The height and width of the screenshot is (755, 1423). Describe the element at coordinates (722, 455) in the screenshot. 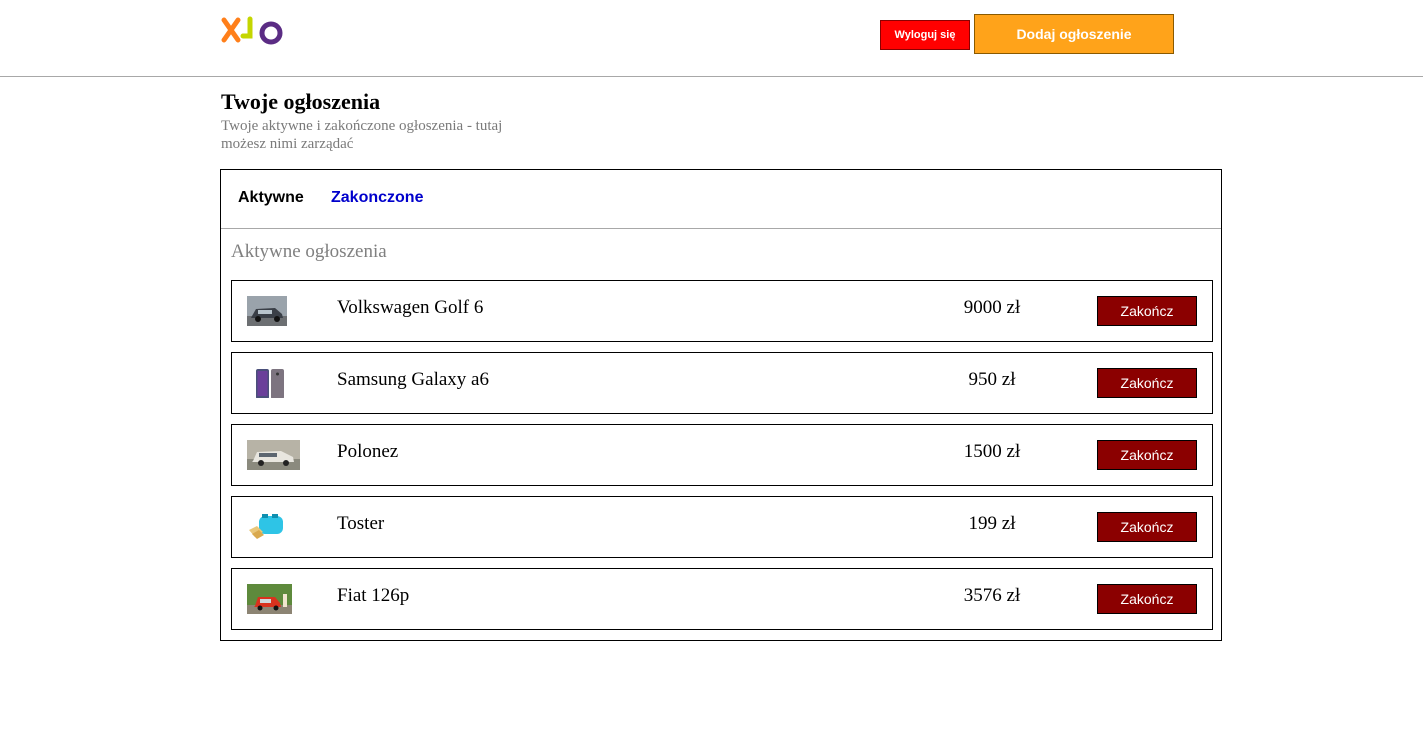

I see `listing-item: Polonez 1500 zł Zakończ` at that location.